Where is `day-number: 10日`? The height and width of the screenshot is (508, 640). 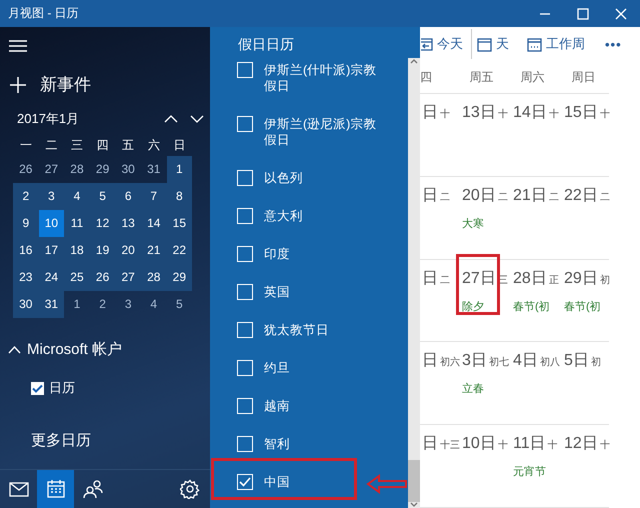
day-number: 10日 is located at coordinates (479, 444).